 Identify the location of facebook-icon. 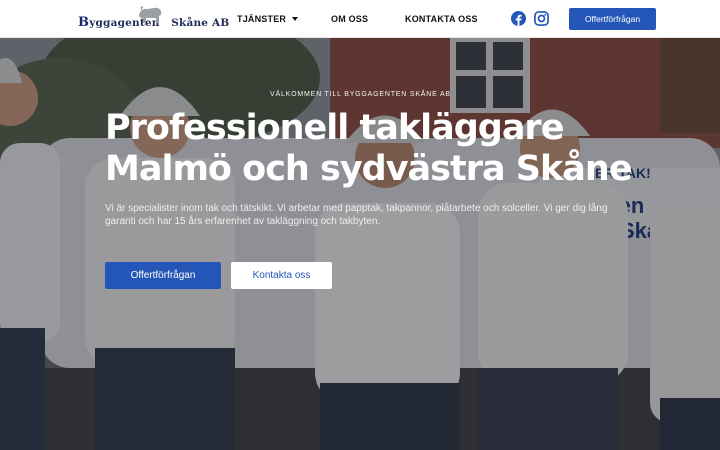
(518, 18).